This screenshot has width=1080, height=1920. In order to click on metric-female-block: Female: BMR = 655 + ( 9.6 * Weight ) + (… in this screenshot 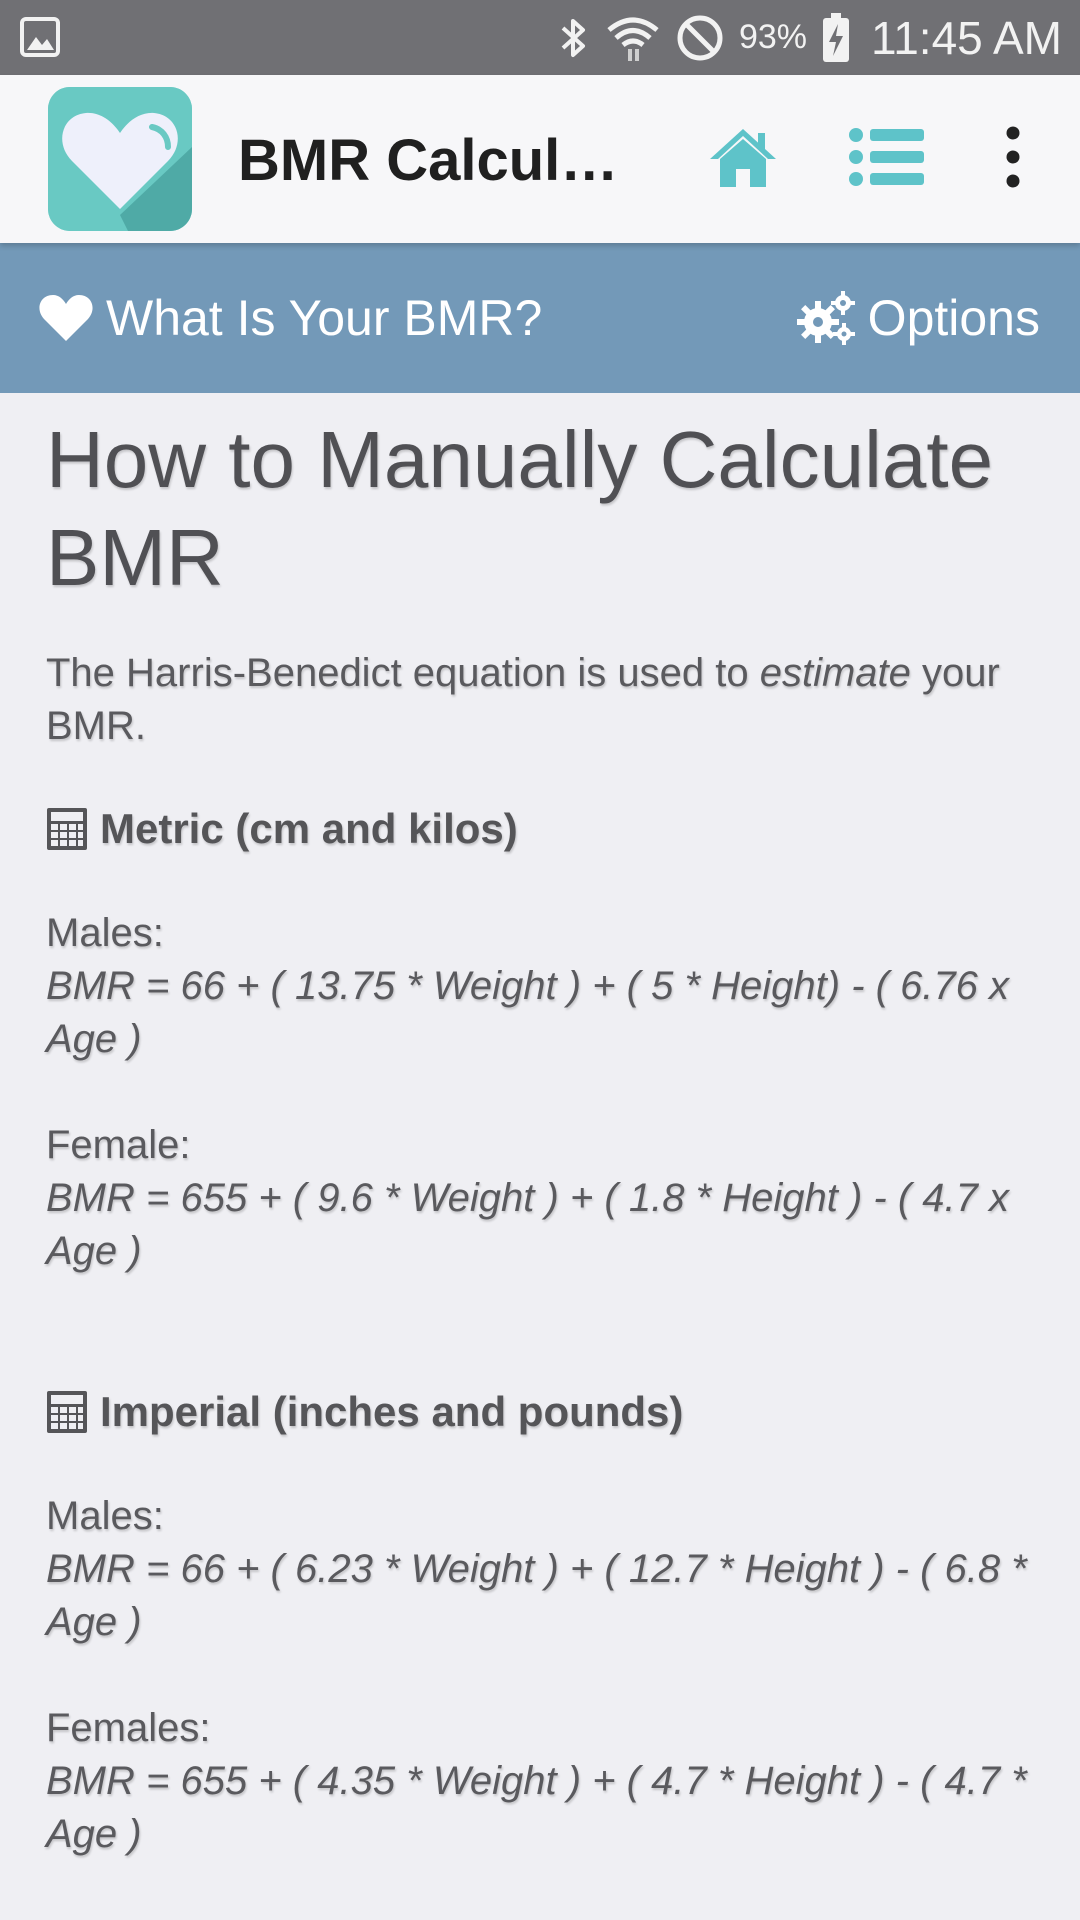, I will do `click(541, 1198)`.